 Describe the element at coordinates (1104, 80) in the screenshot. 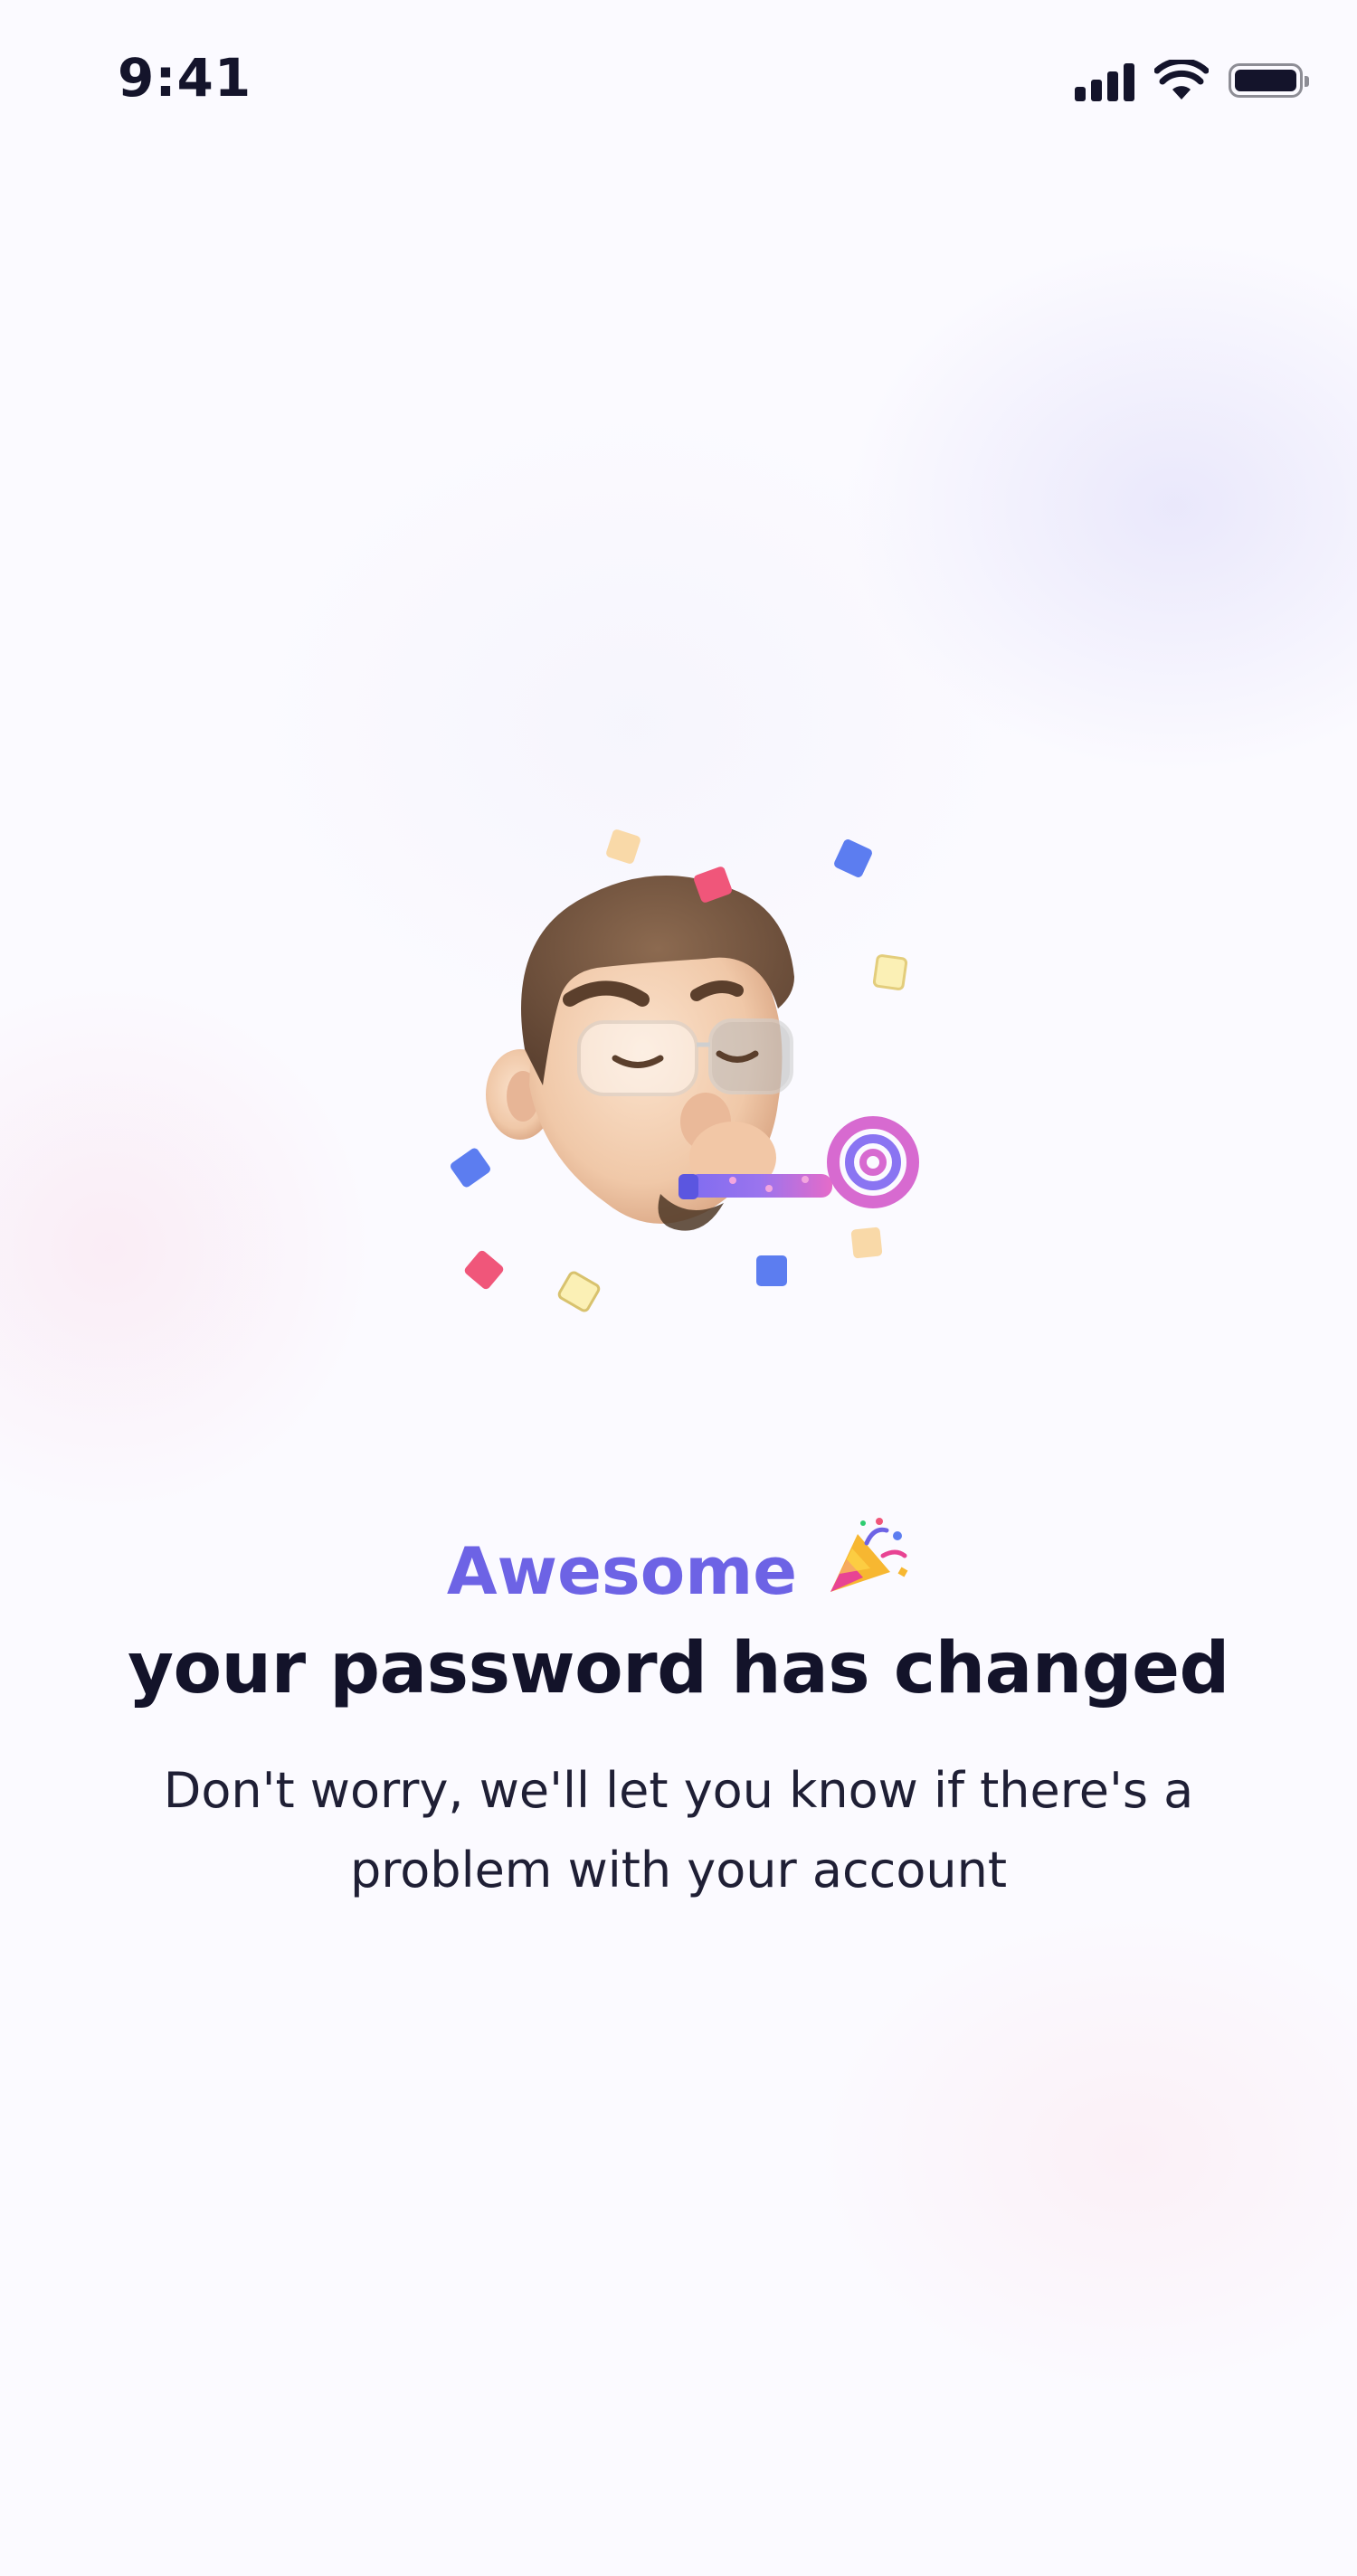

I see `signal-icon` at that location.